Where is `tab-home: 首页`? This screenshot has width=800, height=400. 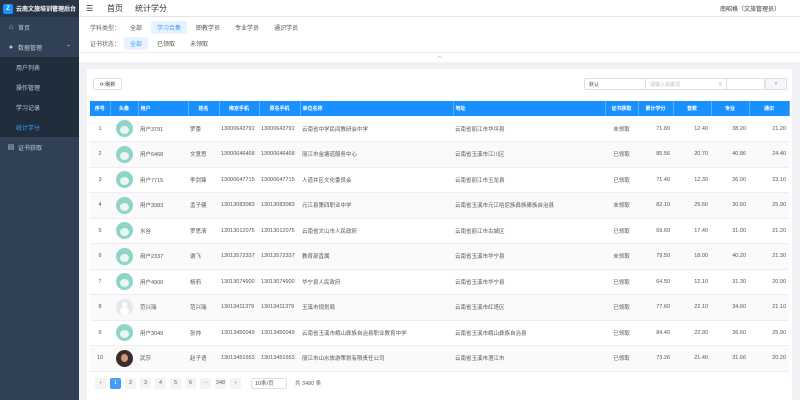 tab-home: 首页 is located at coordinates (115, 8).